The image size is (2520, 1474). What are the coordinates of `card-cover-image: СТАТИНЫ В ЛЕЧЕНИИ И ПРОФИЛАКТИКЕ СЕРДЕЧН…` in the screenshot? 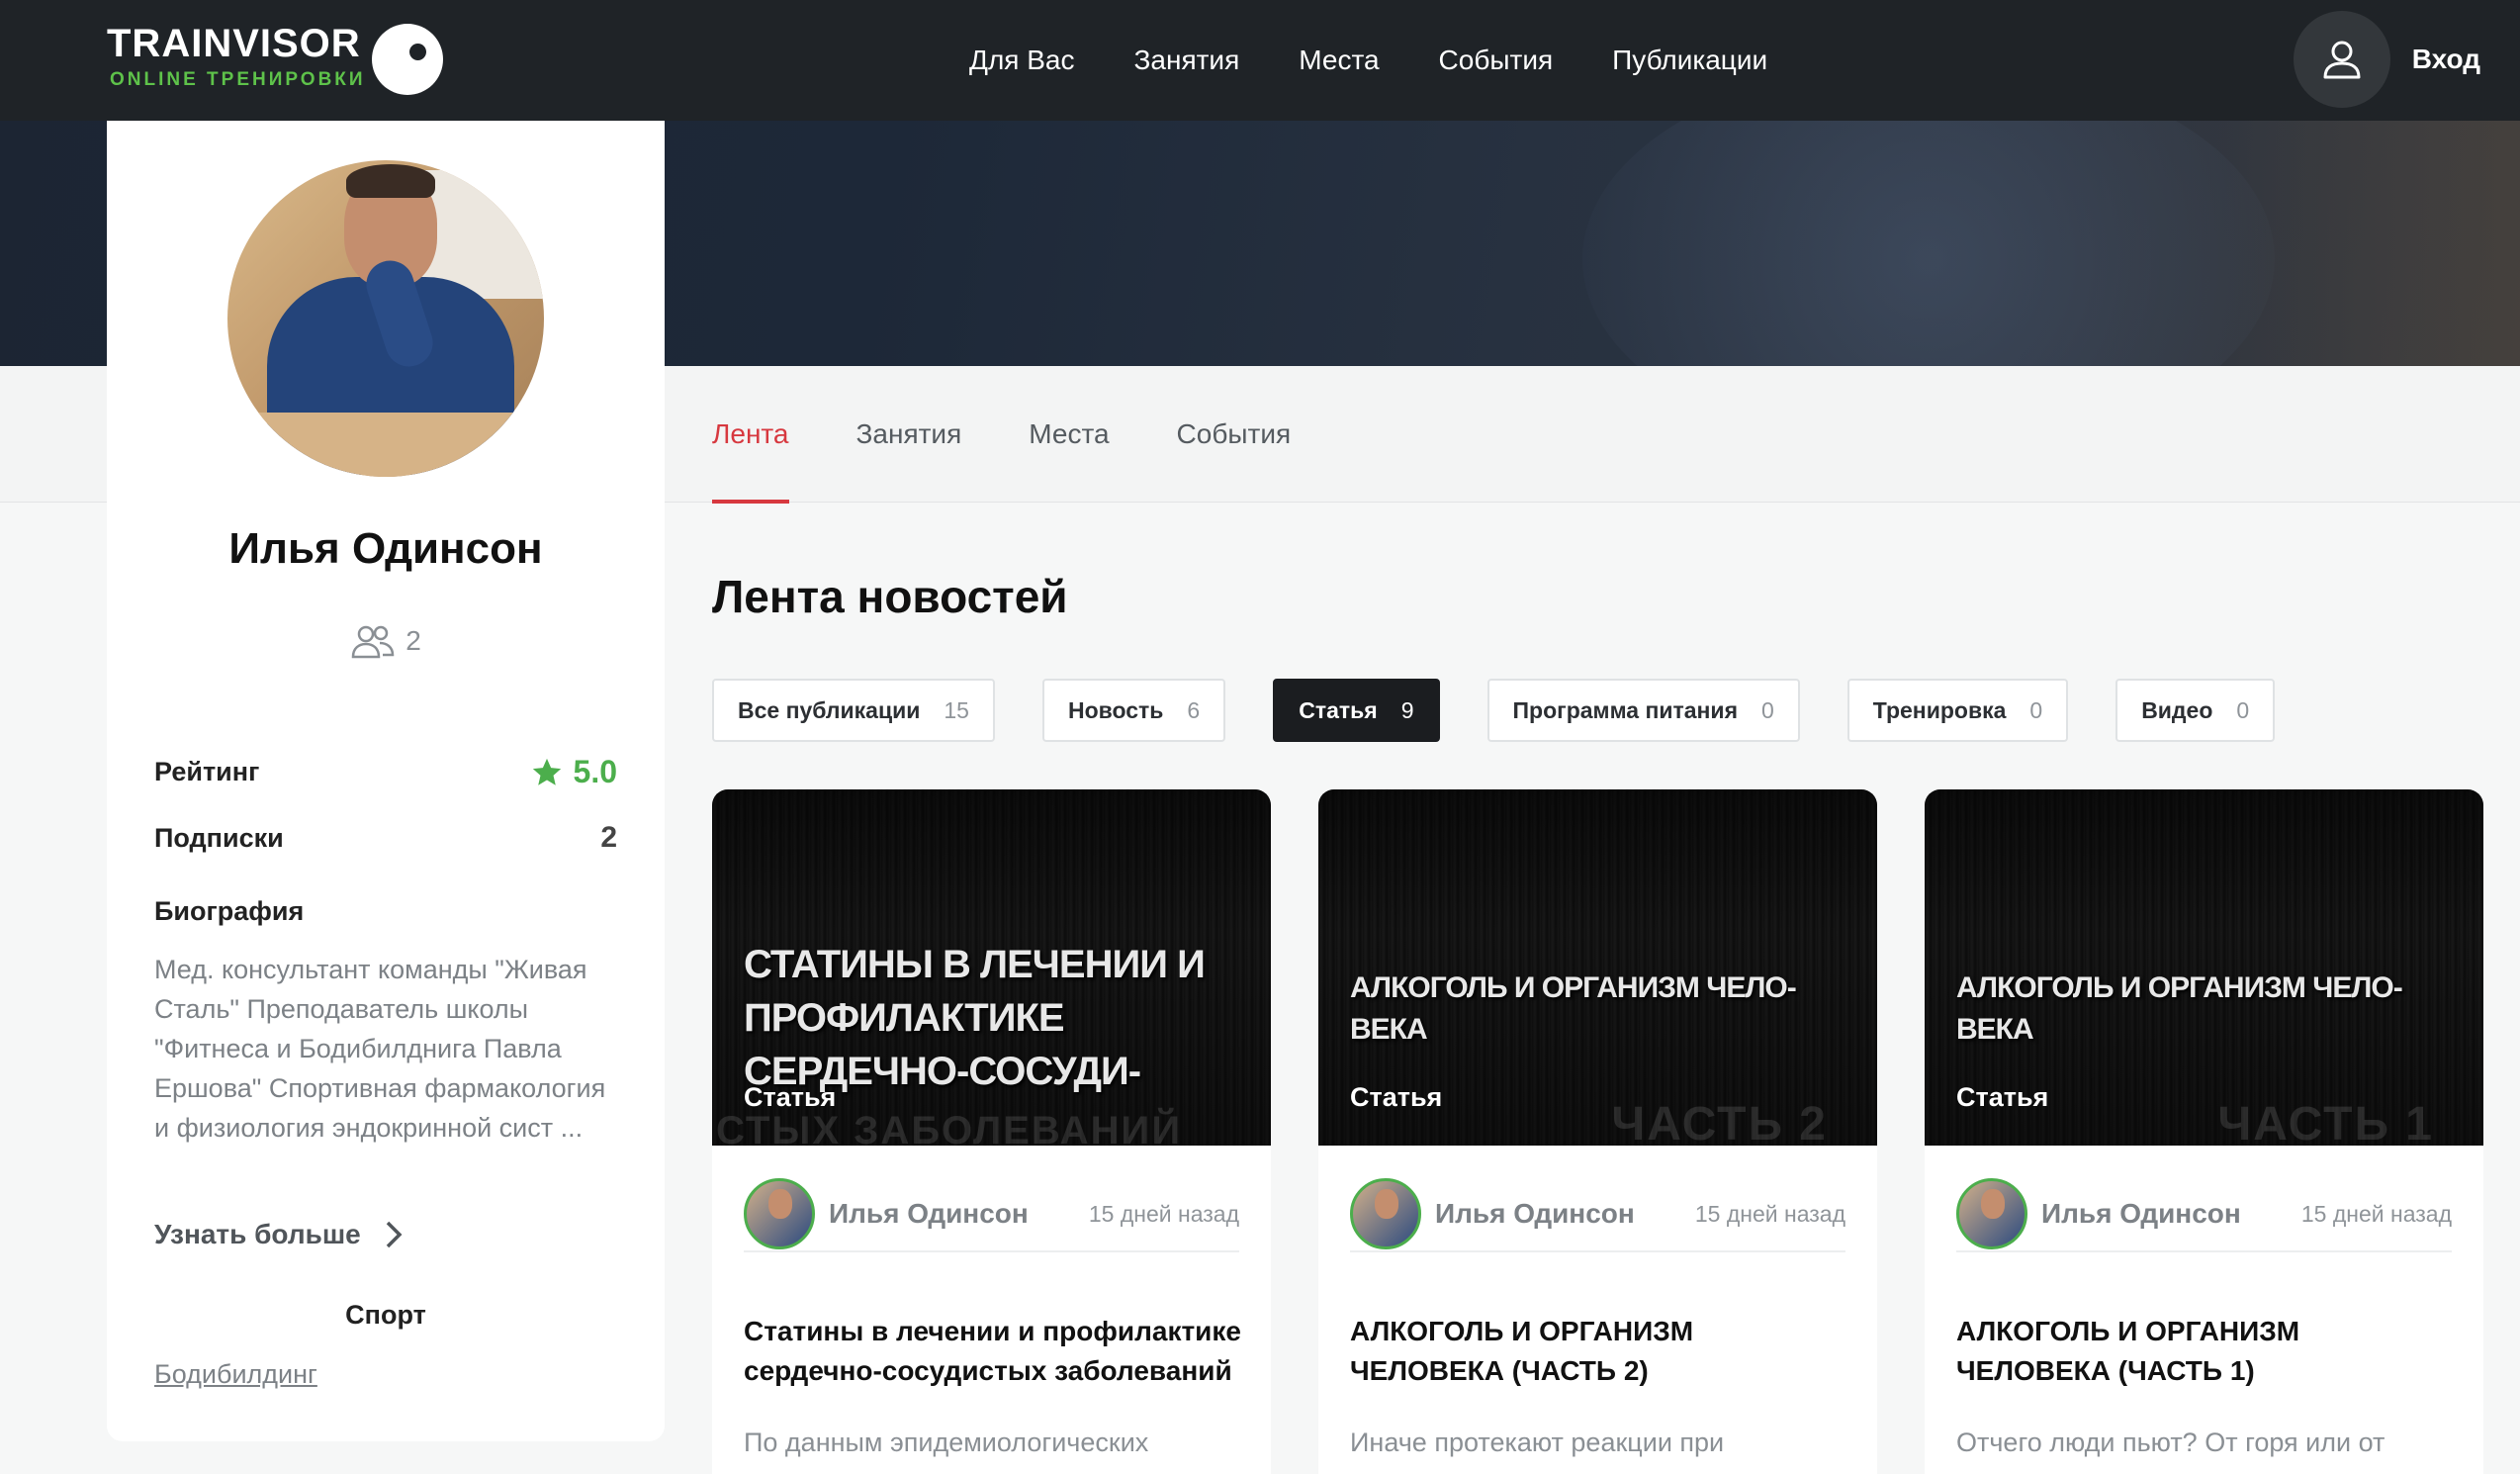 It's located at (991, 967).